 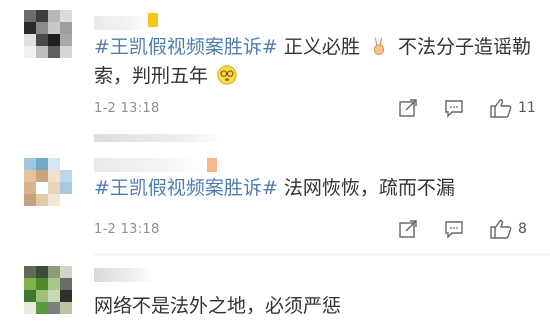 I want to click on dizzy-face-emoji, so click(x=227, y=75).